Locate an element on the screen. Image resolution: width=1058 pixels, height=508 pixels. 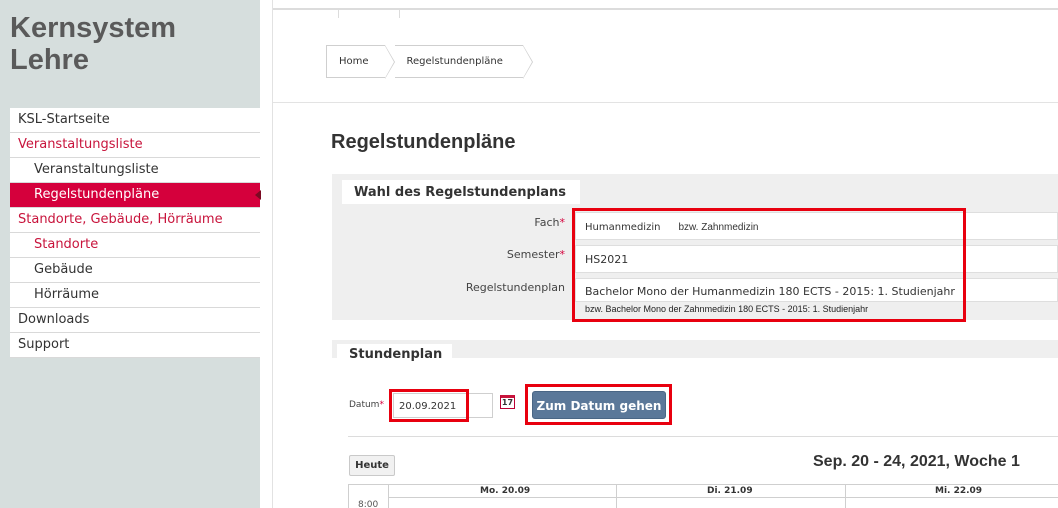
brand-line-1: Kernsystem is located at coordinates (93, 28).